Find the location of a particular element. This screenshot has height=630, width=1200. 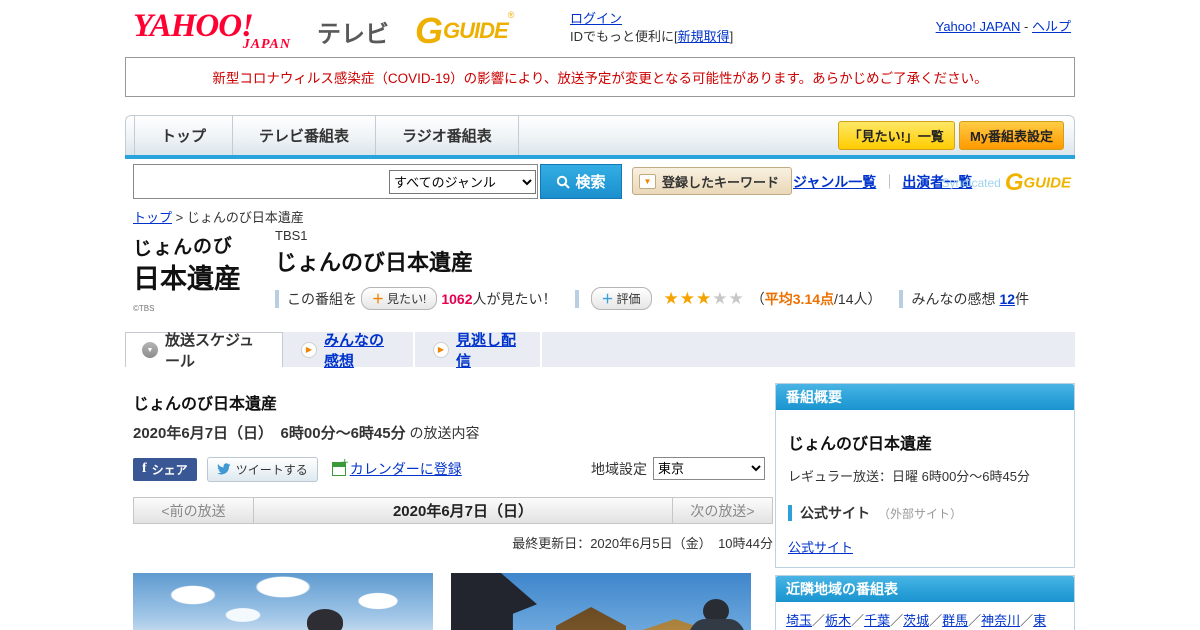

top-right-links: Yahoo! JAPAN - ヘルプ is located at coordinates (1003, 25).